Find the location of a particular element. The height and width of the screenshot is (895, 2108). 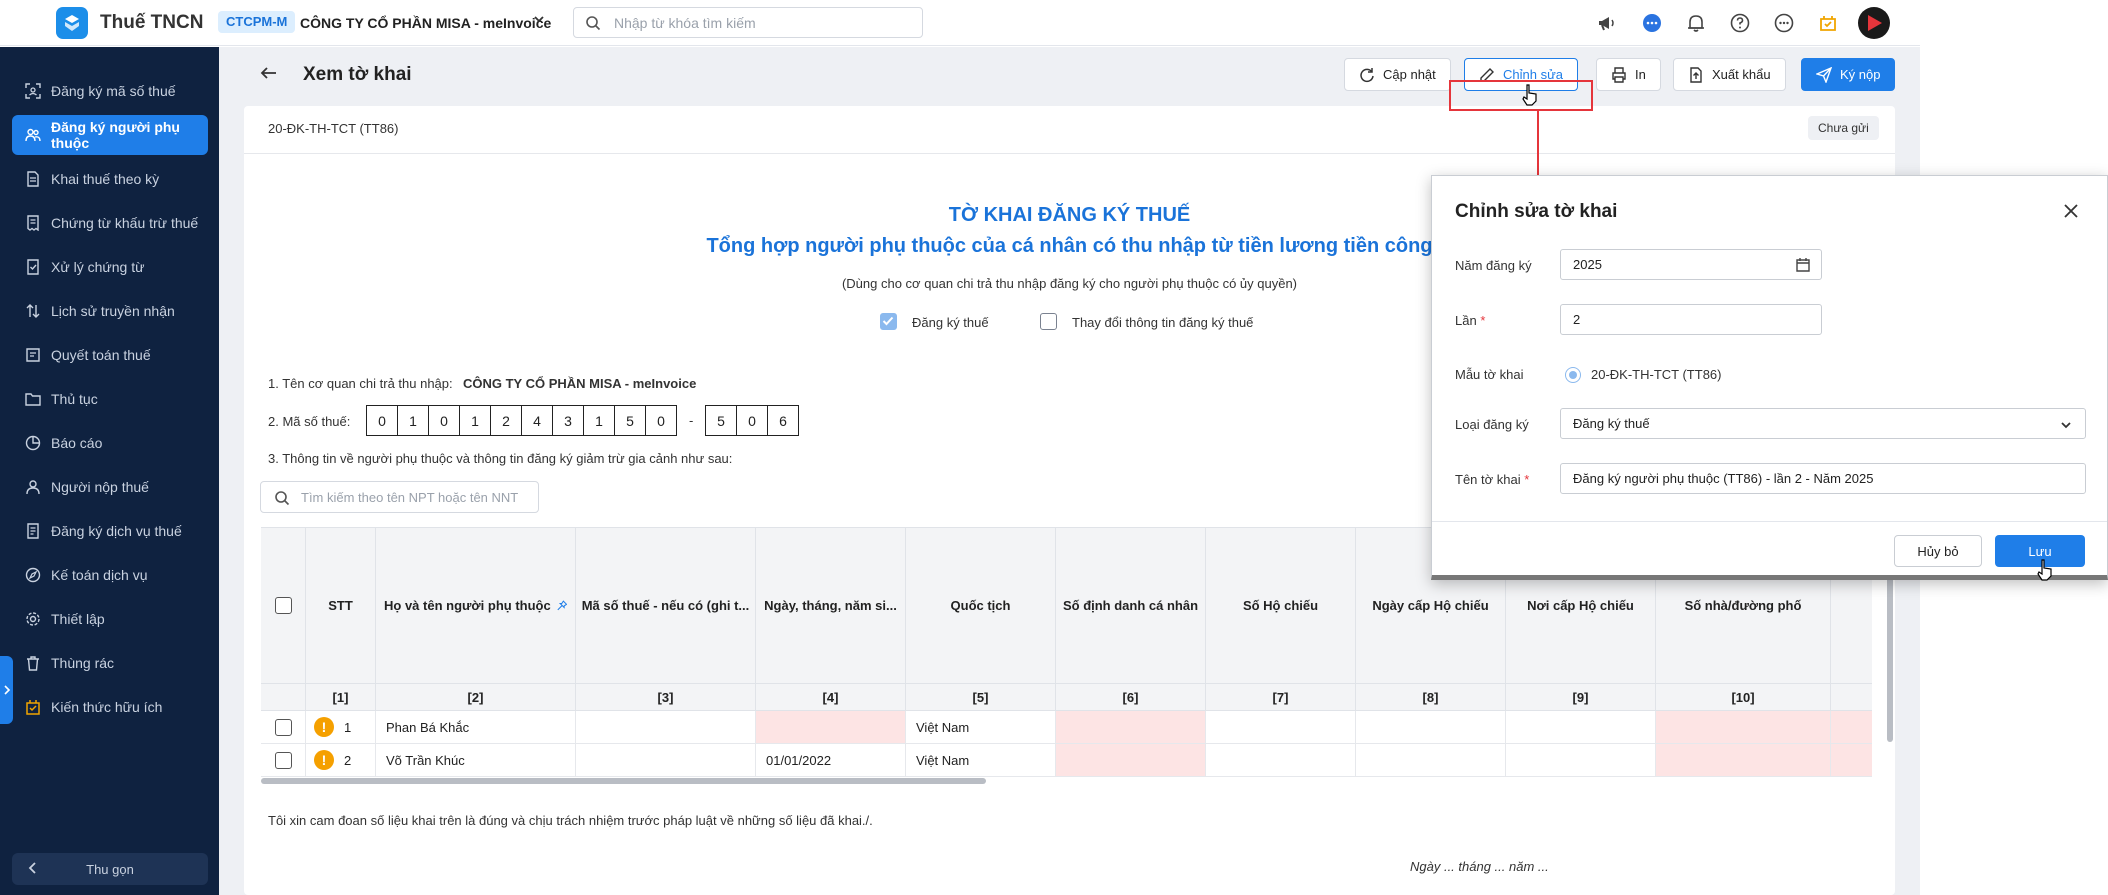

column-header: Số Hộ chiếu is located at coordinates (1281, 606).